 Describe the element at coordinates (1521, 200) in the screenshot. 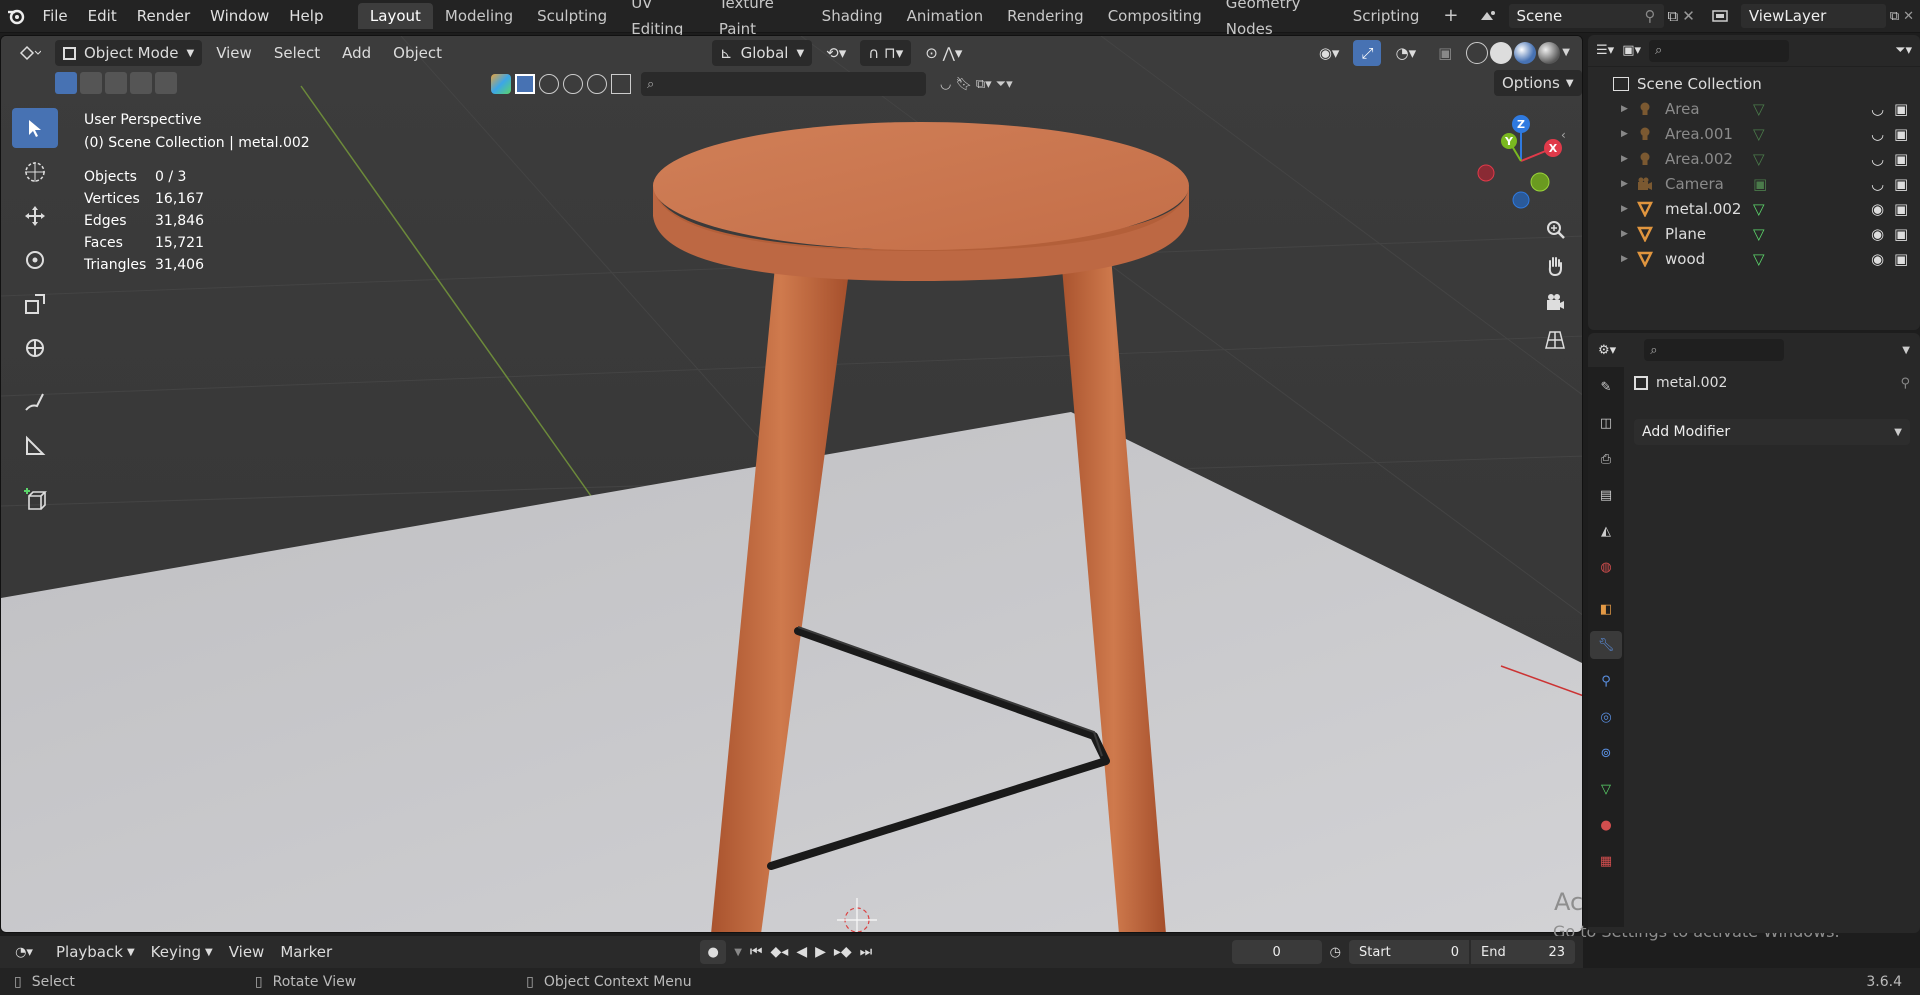

I see `gizmo-neg-z-axis` at that location.